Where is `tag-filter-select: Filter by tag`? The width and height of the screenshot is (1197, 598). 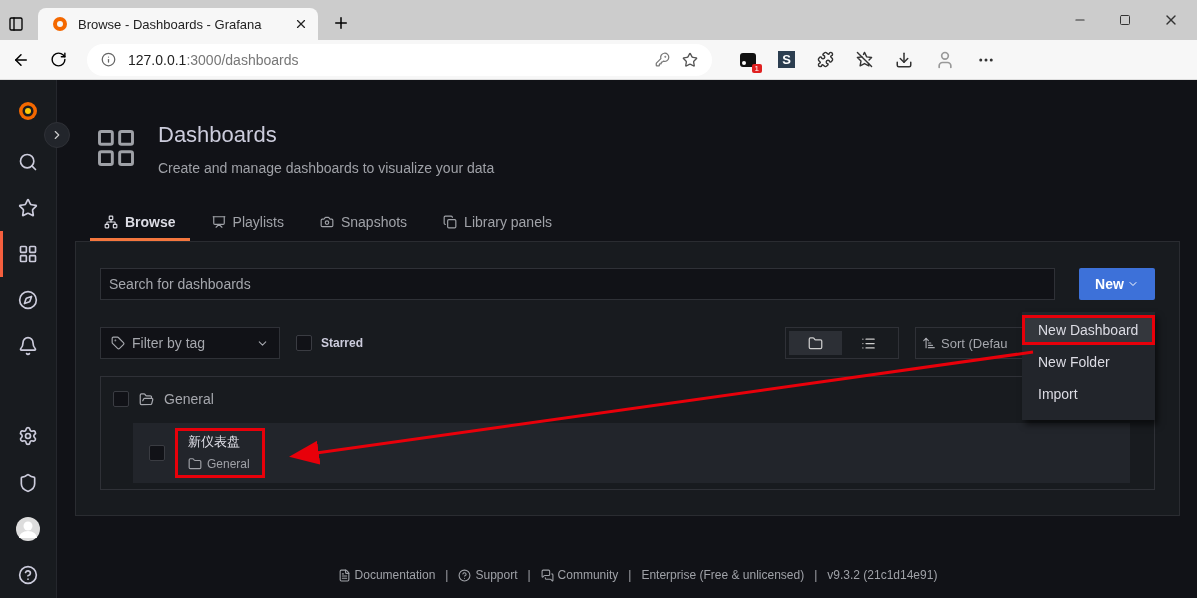 tag-filter-select: Filter by tag is located at coordinates (190, 343).